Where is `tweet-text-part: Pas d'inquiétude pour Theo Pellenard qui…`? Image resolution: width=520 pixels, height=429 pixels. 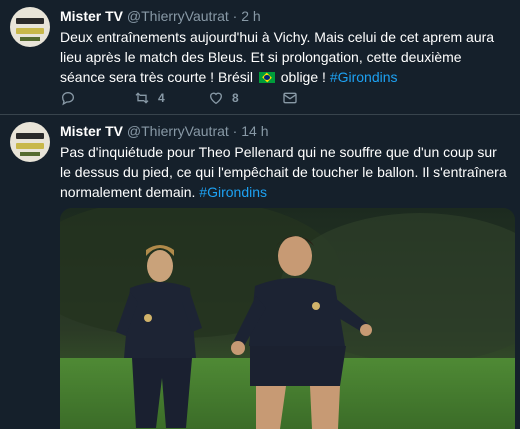
tweet-text-part: Pas d'inquiétude pour Theo Pellenard qui… is located at coordinates (283, 172).